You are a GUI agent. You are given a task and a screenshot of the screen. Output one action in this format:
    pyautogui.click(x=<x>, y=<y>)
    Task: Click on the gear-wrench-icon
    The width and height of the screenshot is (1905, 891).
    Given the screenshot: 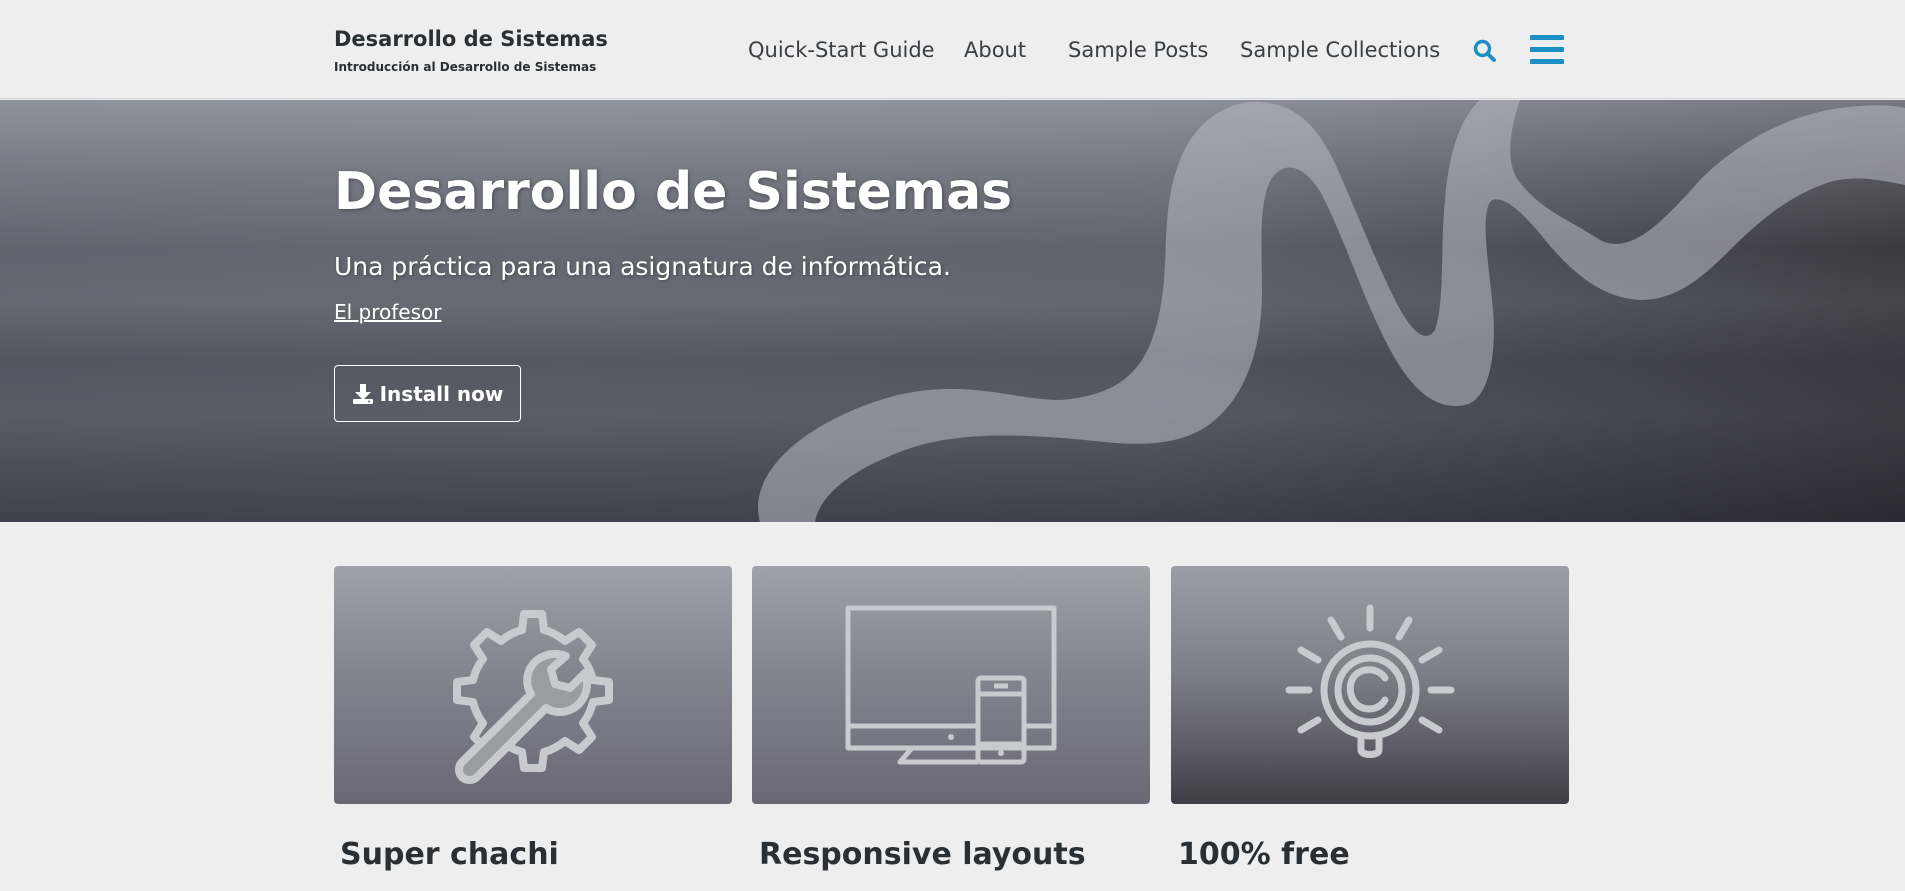 What is the action you would take?
    pyautogui.click(x=533, y=697)
    